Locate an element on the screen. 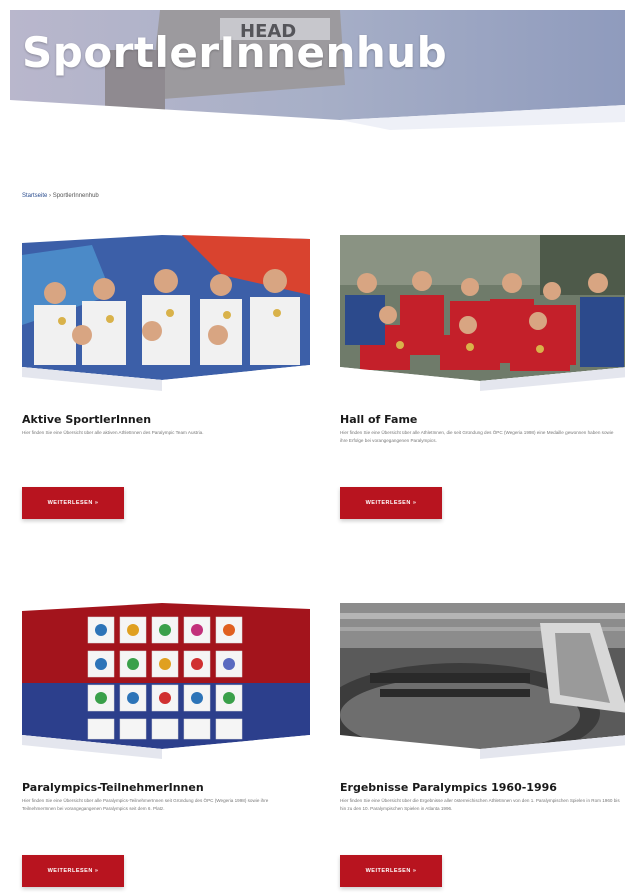  hero-banner: HEAD SportlerInnenhub is located at coordinates (317, 70).